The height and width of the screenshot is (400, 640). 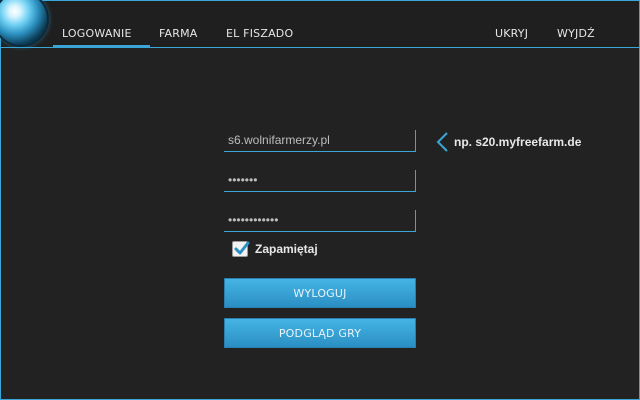 I want to click on exit-button: WYJDŹ, so click(x=576, y=35).